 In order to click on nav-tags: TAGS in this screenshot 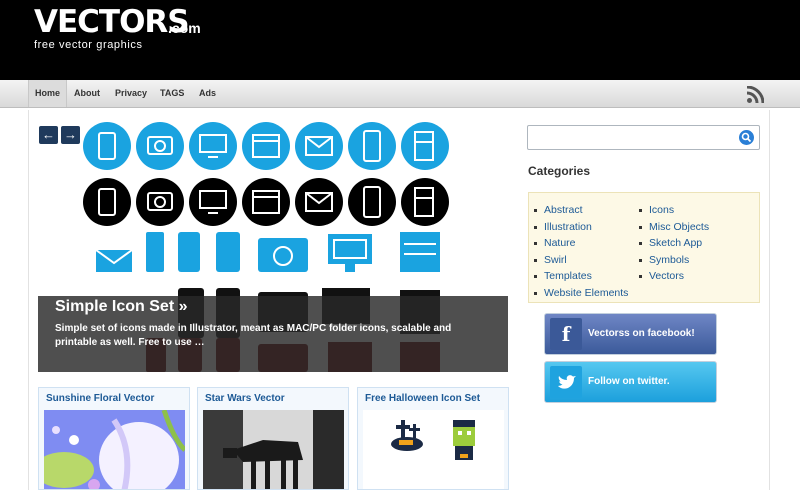, I will do `click(172, 93)`.